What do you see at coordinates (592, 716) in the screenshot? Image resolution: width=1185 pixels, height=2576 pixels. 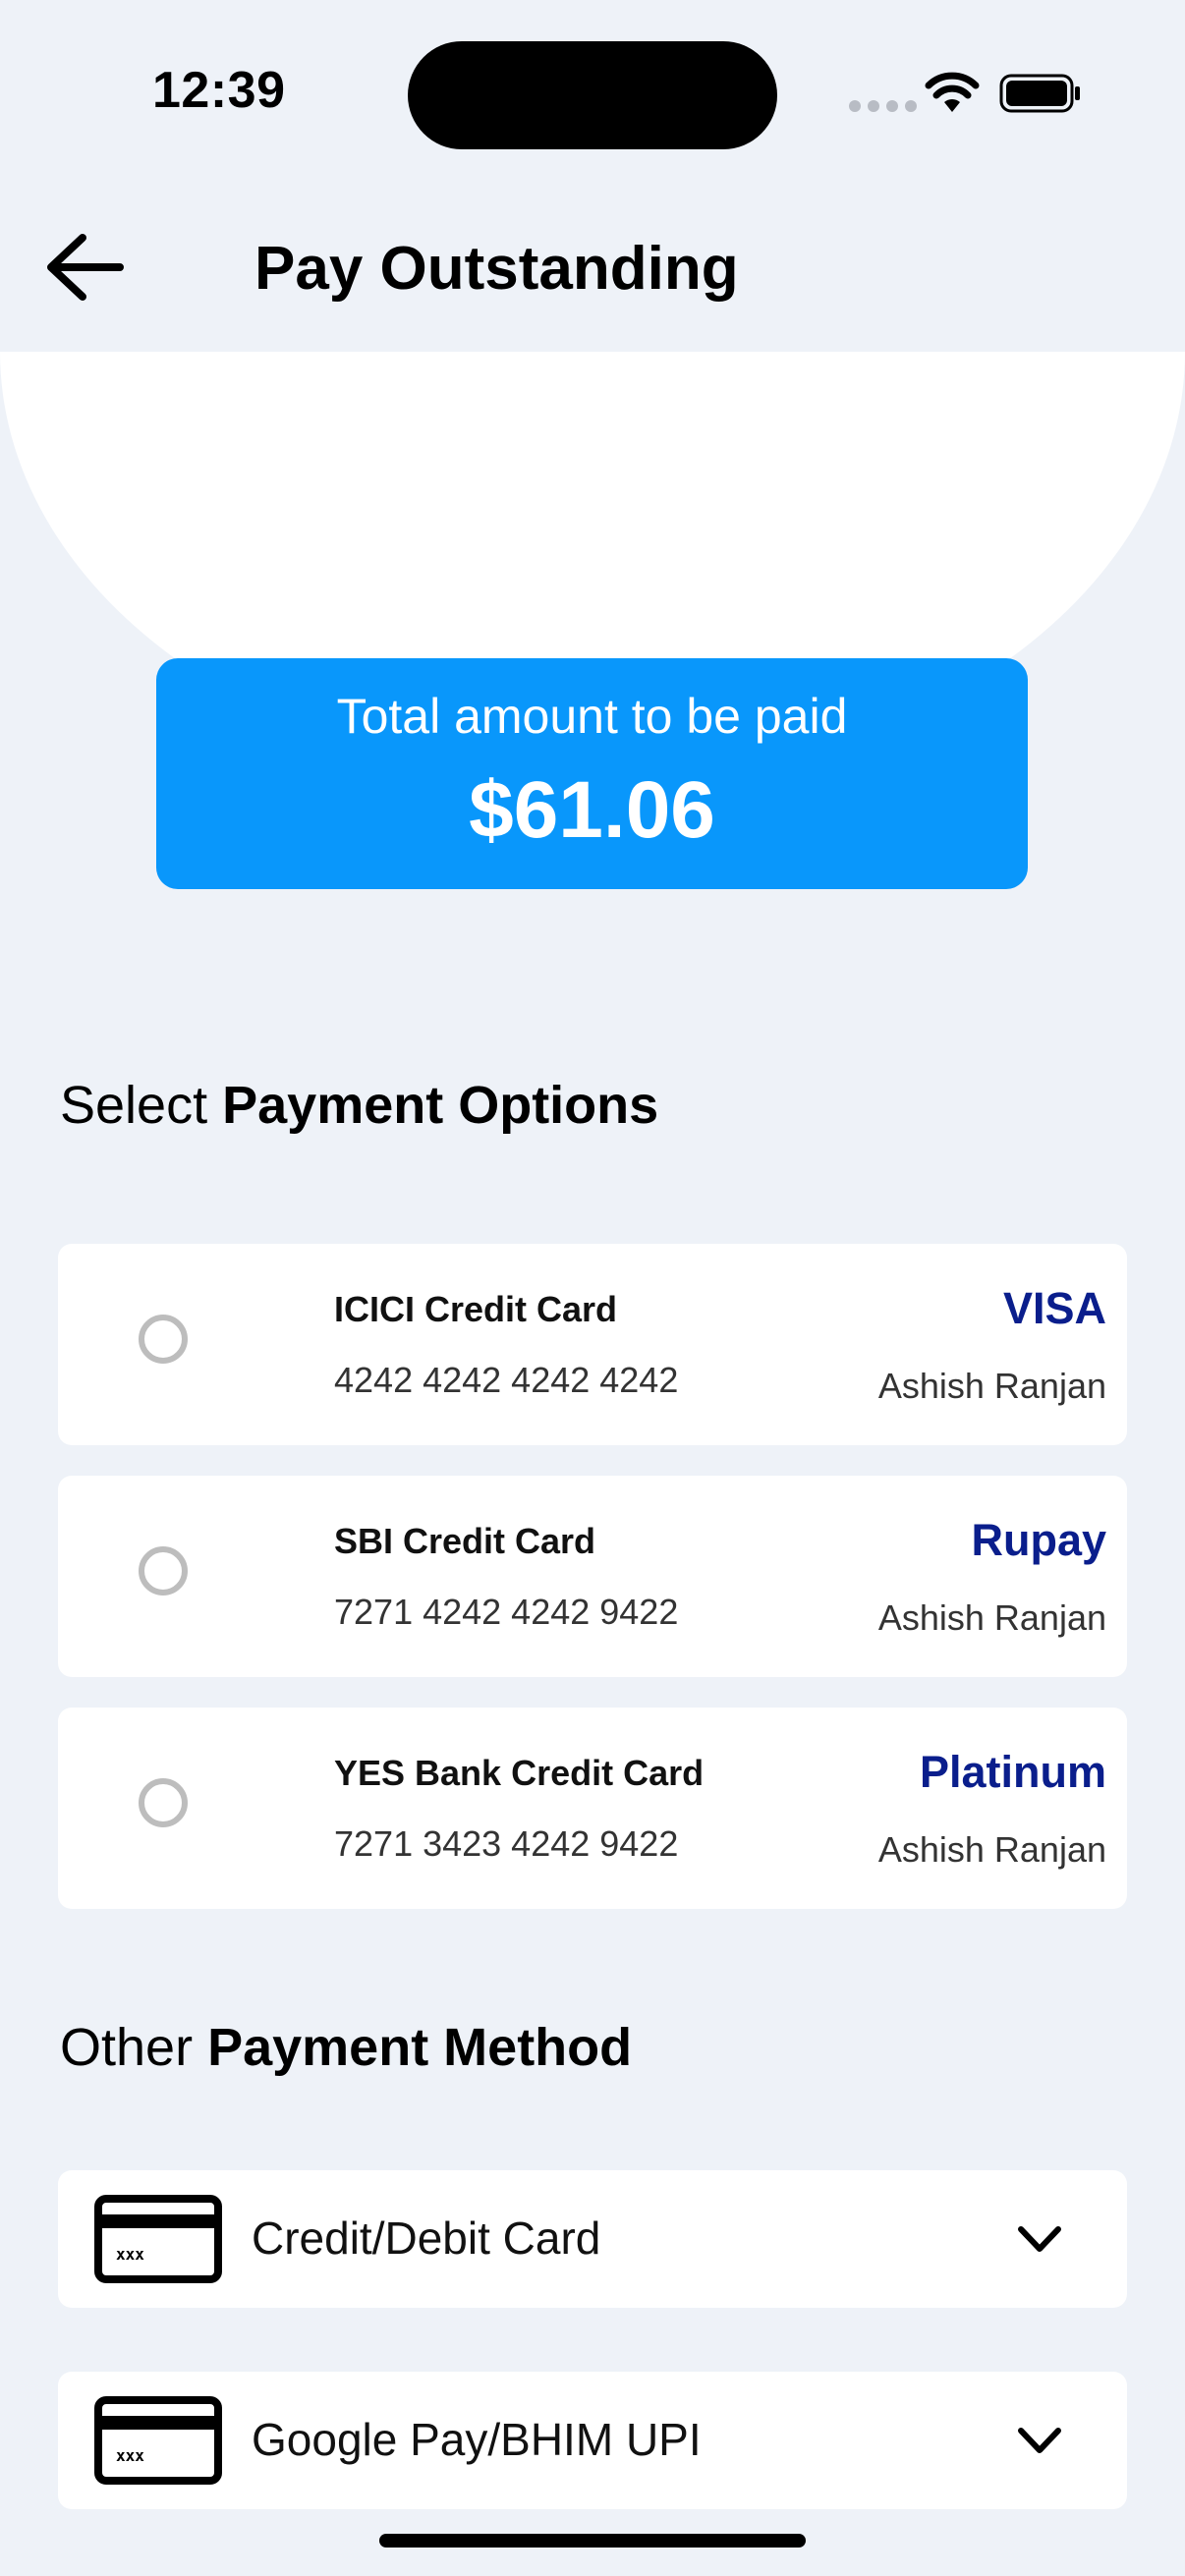 I see `total-amount-label: Total amount to be paid` at bounding box center [592, 716].